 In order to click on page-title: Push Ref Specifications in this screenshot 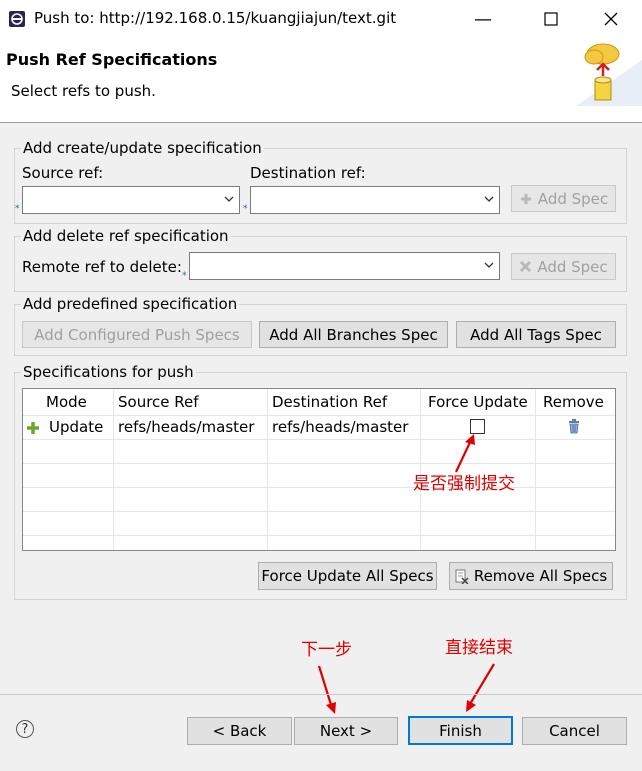, I will do `click(112, 59)`.